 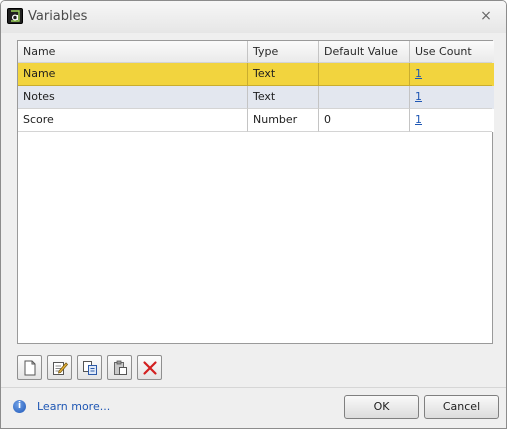 What do you see at coordinates (253, 17) in the screenshot?
I see `title-bar: Variables ×` at bounding box center [253, 17].